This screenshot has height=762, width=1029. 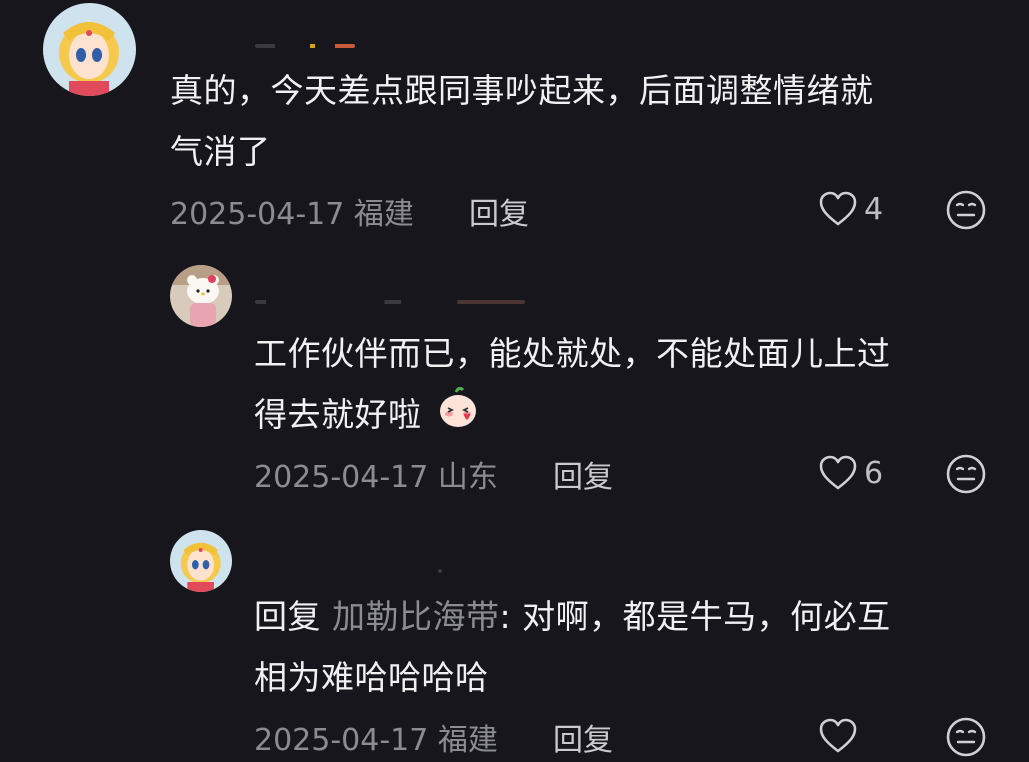 I want to click on comment-line-1: 工作伙伴而已，能处就处，不能处面儿上过, so click(x=572, y=353).